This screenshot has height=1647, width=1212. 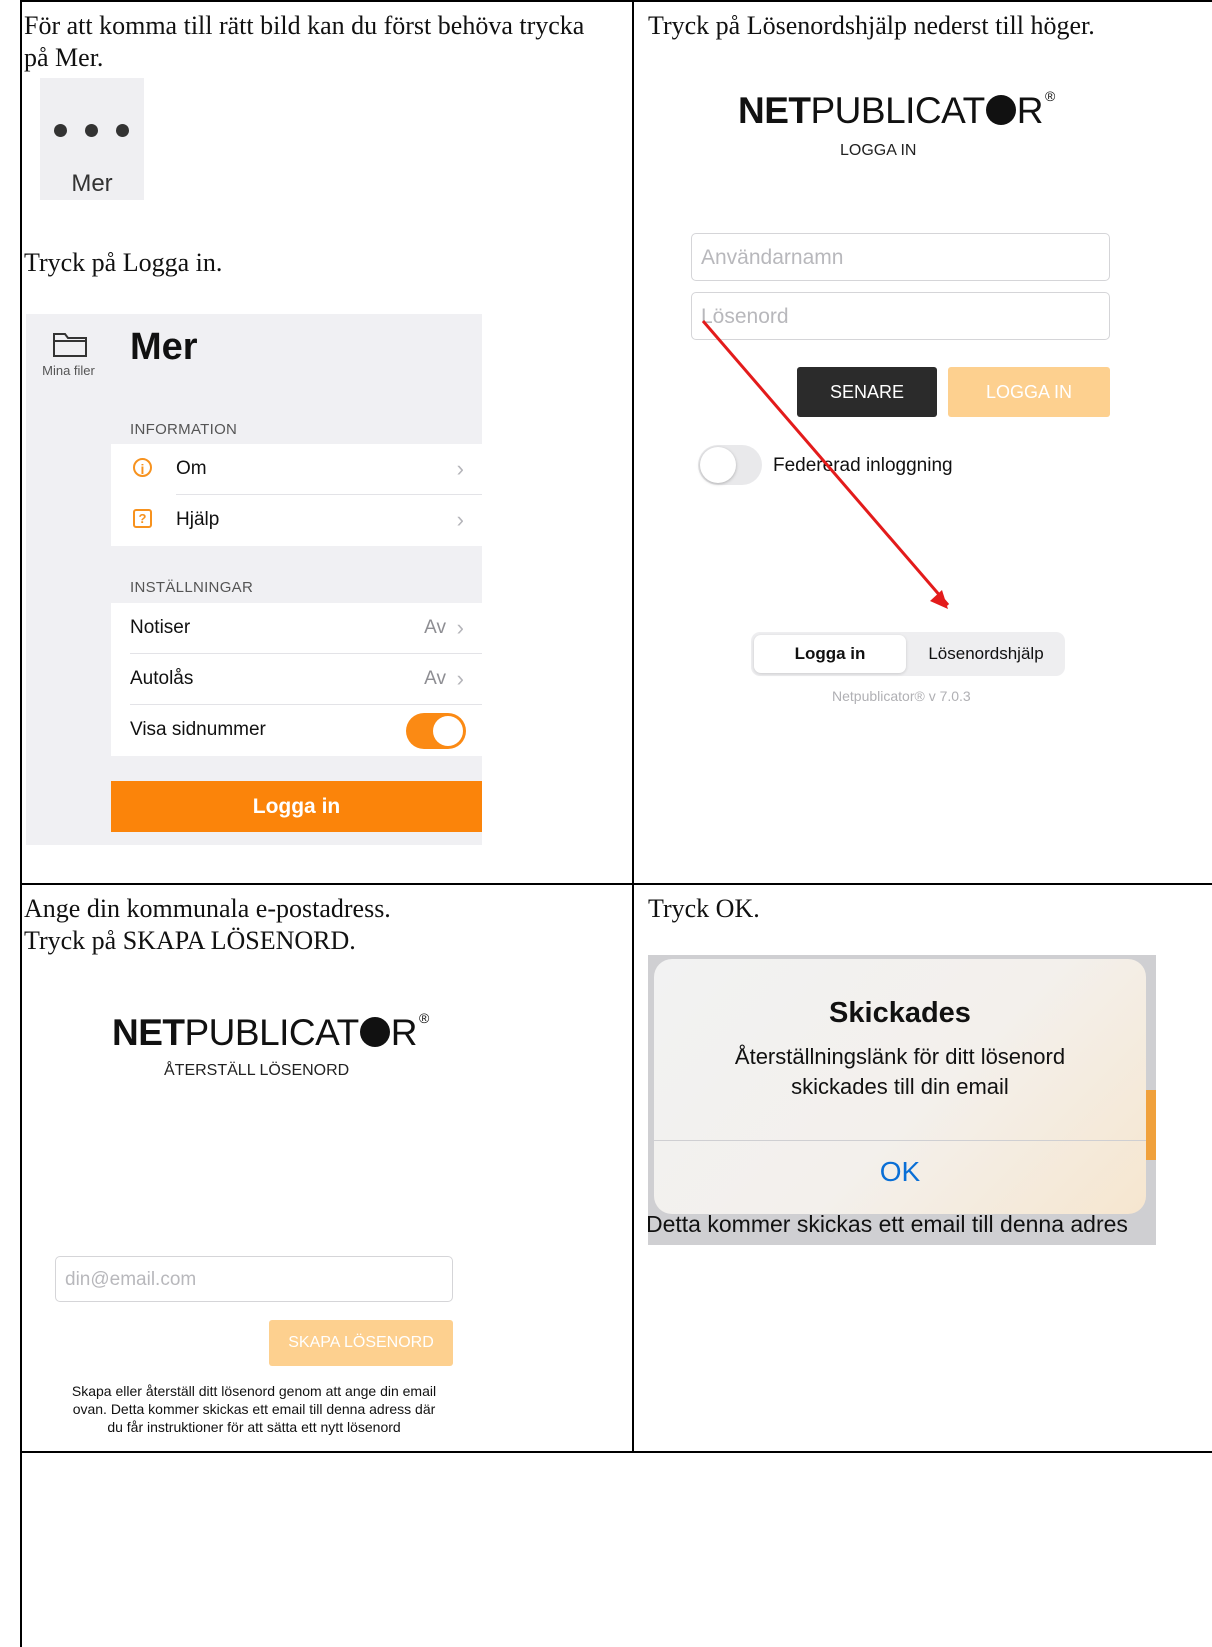 What do you see at coordinates (986, 654) in the screenshot?
I see `tab-losenordshjalp: Lösenordshjälp` at bounding box center [986, 654].